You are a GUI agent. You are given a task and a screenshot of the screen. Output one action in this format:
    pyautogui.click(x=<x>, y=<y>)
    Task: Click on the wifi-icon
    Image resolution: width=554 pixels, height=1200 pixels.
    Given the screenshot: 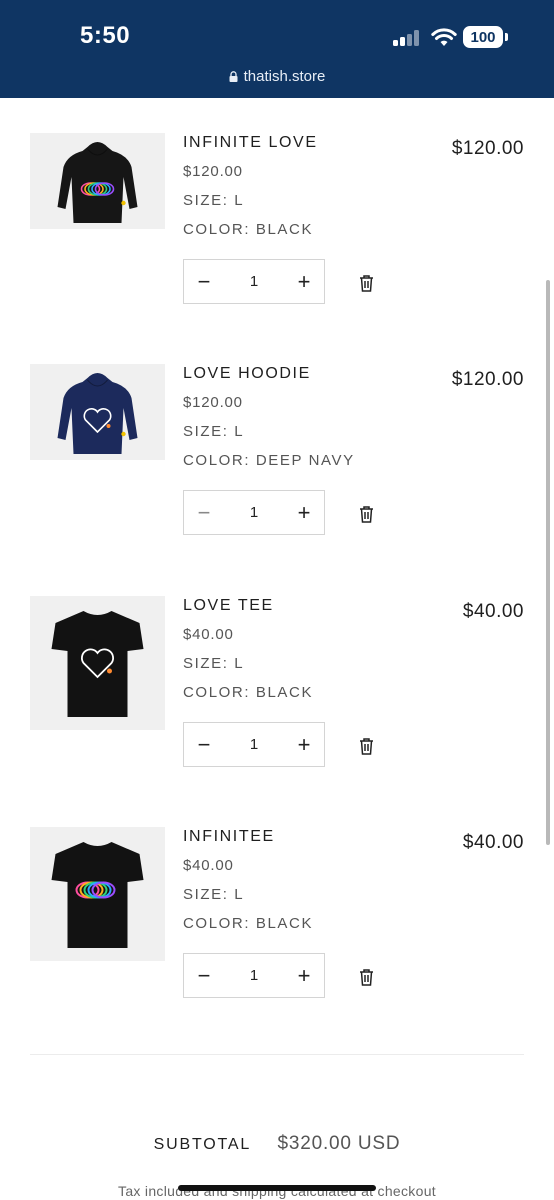 What is the action you would take?
    pyautogui.click(x=444, y=37)
    